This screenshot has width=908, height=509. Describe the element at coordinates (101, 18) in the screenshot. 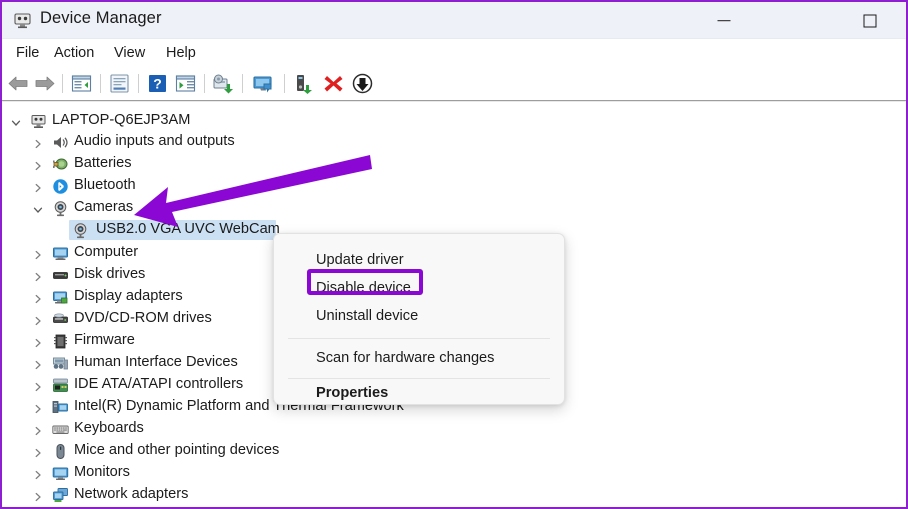

I see `window-title: Device Manager` at that location.